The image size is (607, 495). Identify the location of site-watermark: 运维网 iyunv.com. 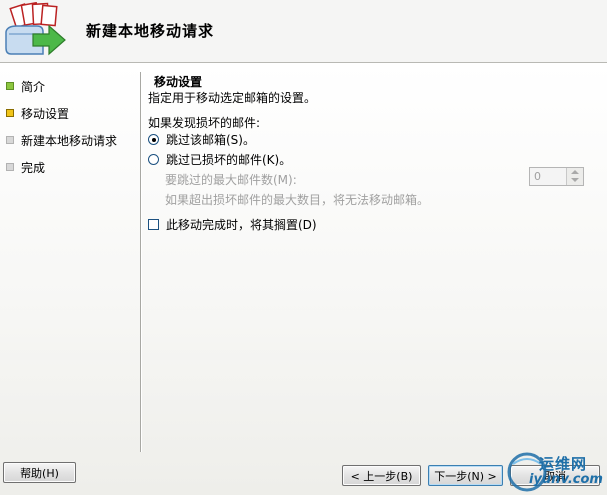
(556, 471).